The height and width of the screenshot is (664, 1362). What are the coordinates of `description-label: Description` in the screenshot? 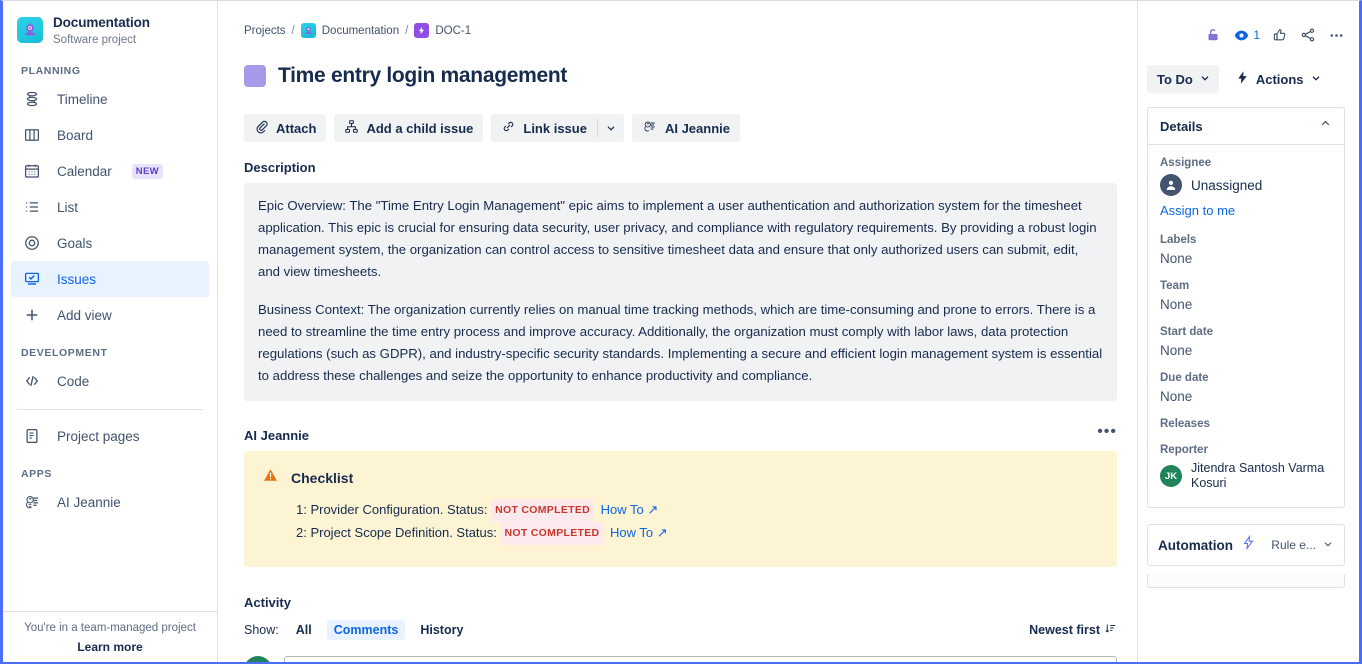 It's located at (280, 168).